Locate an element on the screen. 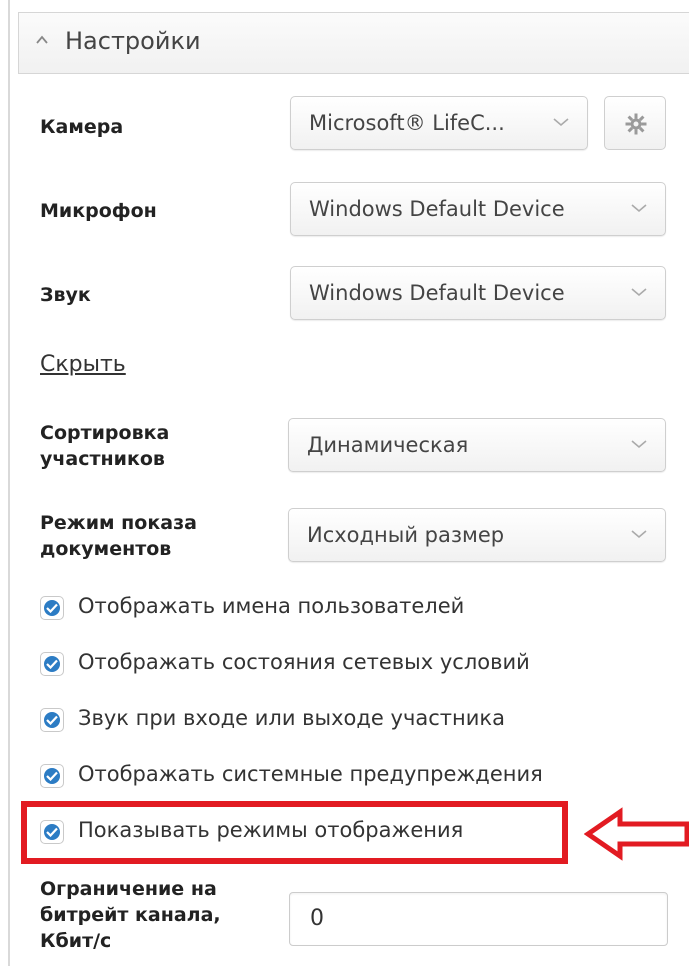 The width and height of the screenshot is (689, 966). checkbox-label: Отображать имена пользователей is located at coordinates (271, 606).